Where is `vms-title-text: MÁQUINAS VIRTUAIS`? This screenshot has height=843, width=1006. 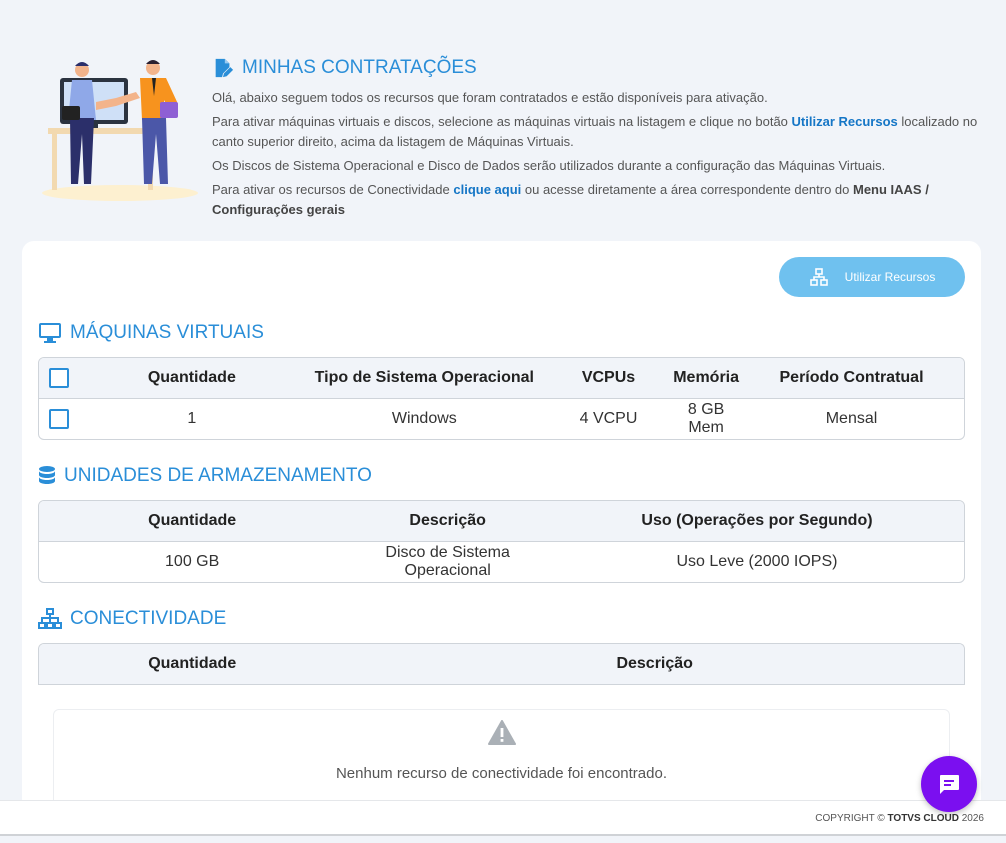
vms-title-text: MÁQUINAS VIRTUAIS is located at coordinates (167, 332).